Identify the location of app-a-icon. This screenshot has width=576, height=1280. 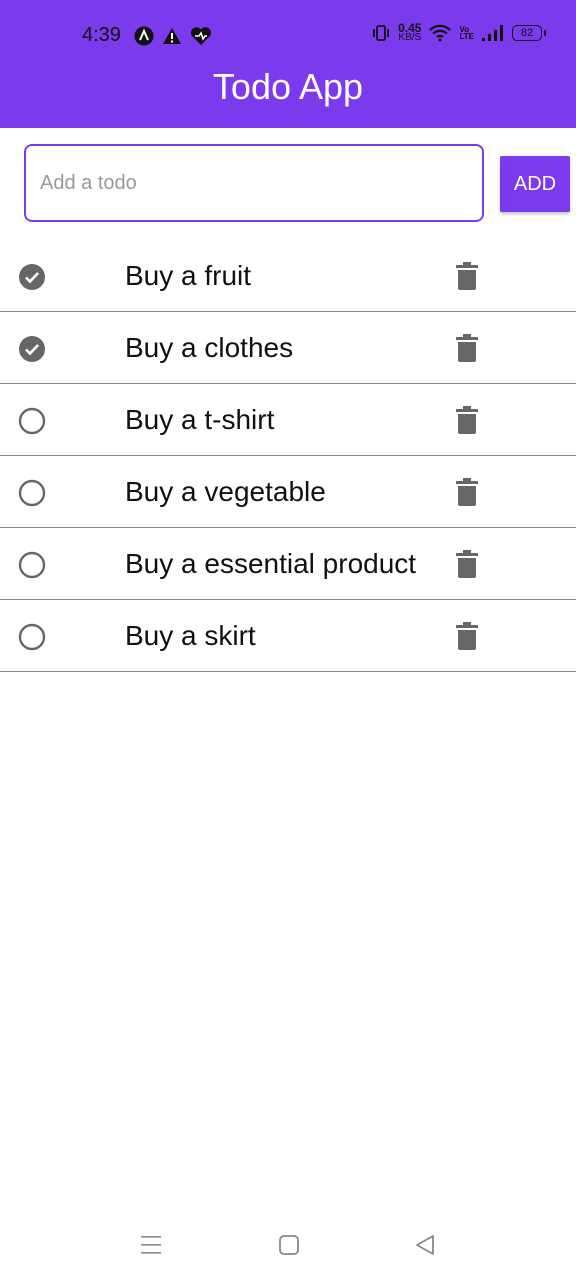
(144, 36).